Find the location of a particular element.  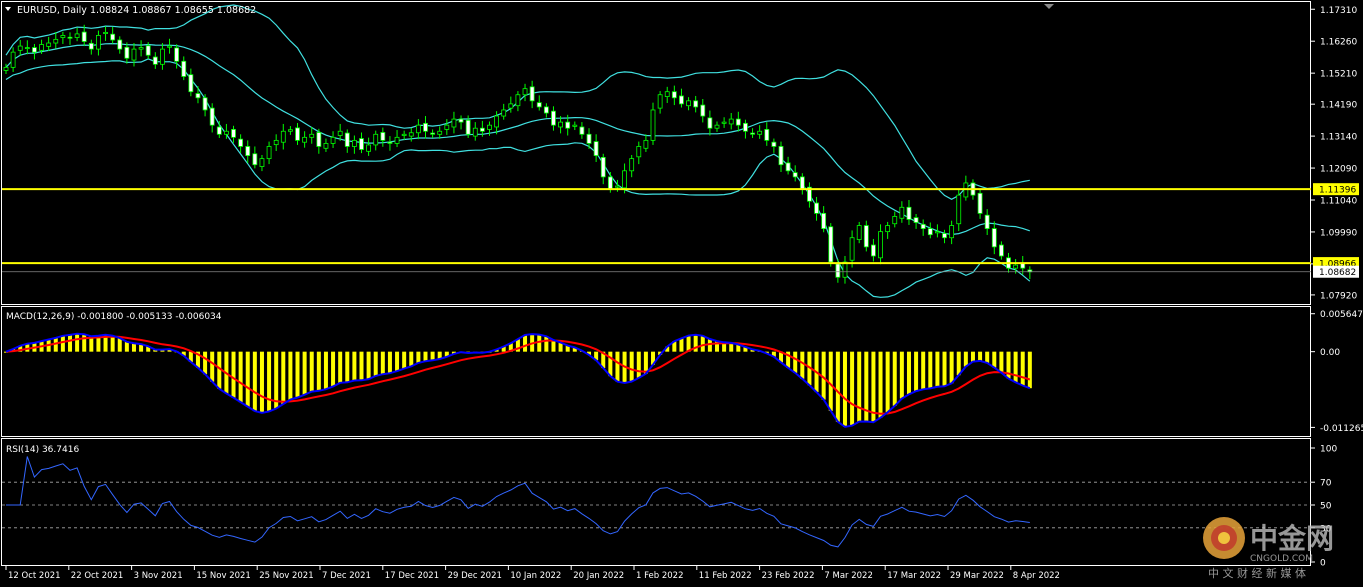

watermark-slogan: 中 文 财 经 新 媒 体 is located at coordinates (1257, 573).